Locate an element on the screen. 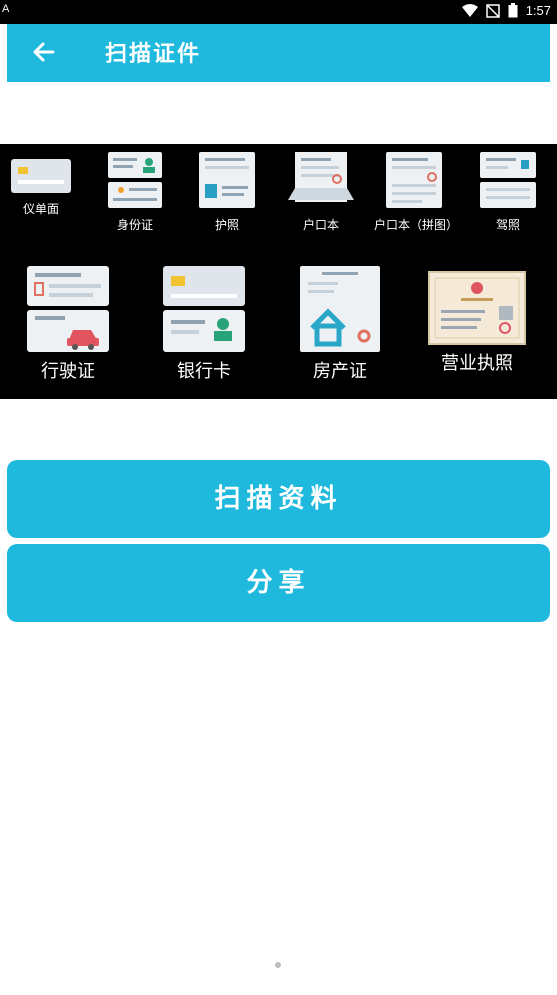 This screenshot has height=995, width=557. share-button: 分享 is located at coordinates (278, 583).